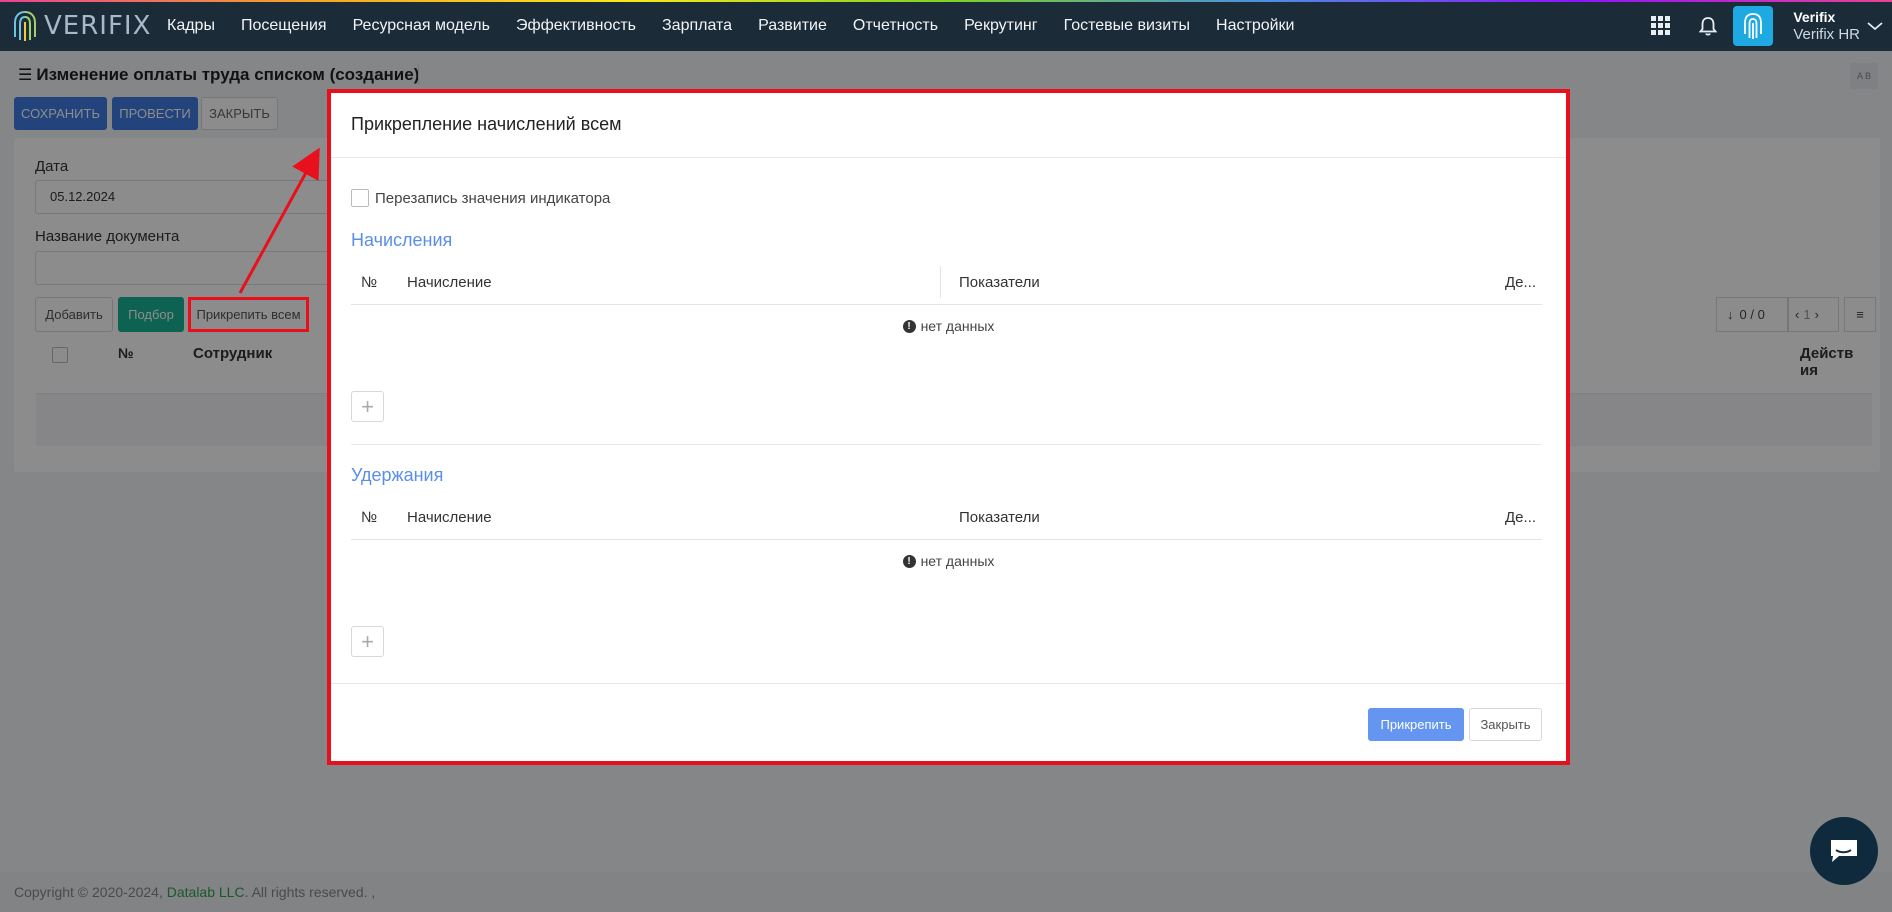 This screenshot has height=912, width=1892. I want to click on chat-widget, so click(1844, 851).